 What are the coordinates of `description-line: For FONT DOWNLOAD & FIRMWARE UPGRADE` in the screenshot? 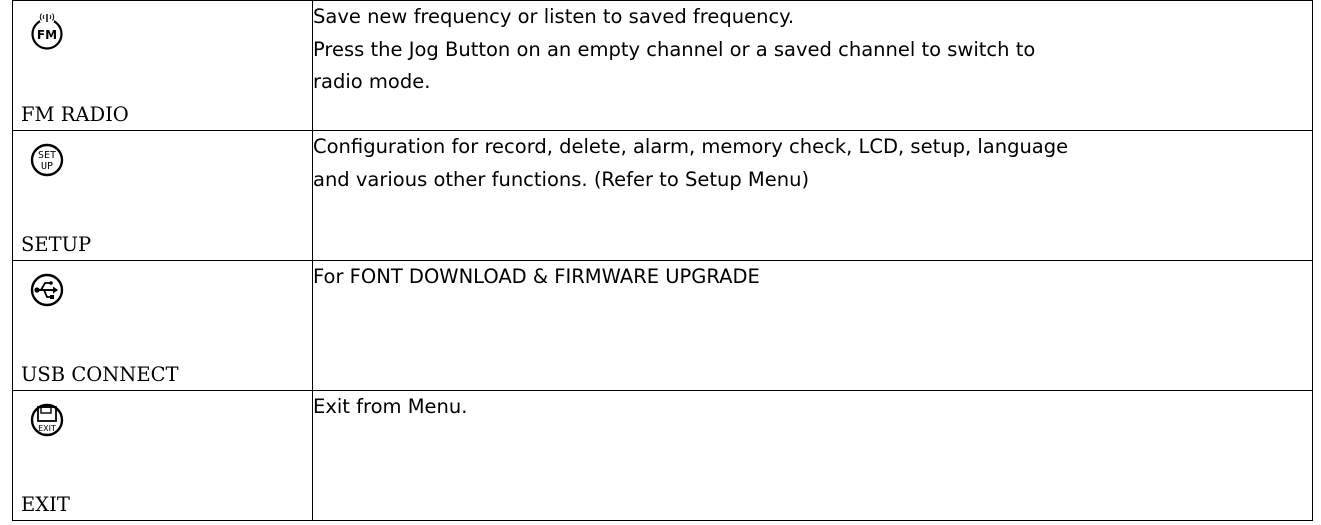 It's located at (536, 276).